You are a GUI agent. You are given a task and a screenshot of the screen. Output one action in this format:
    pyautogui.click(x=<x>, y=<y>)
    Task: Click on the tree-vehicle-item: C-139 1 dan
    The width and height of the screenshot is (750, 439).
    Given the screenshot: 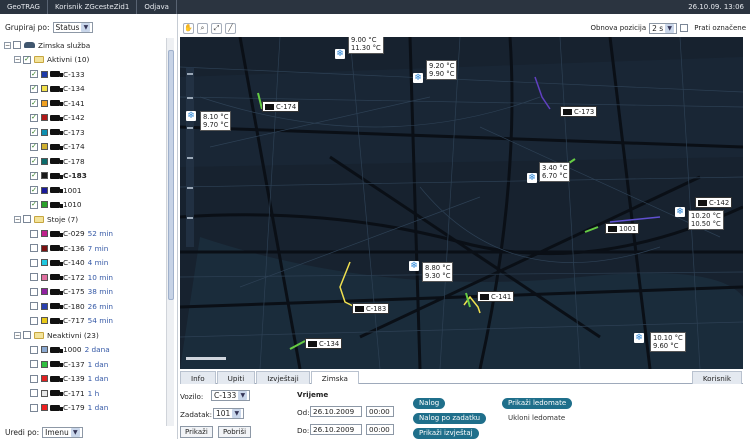 What is the action you would take?
    pyautogui.click(x=84, y=379)
    